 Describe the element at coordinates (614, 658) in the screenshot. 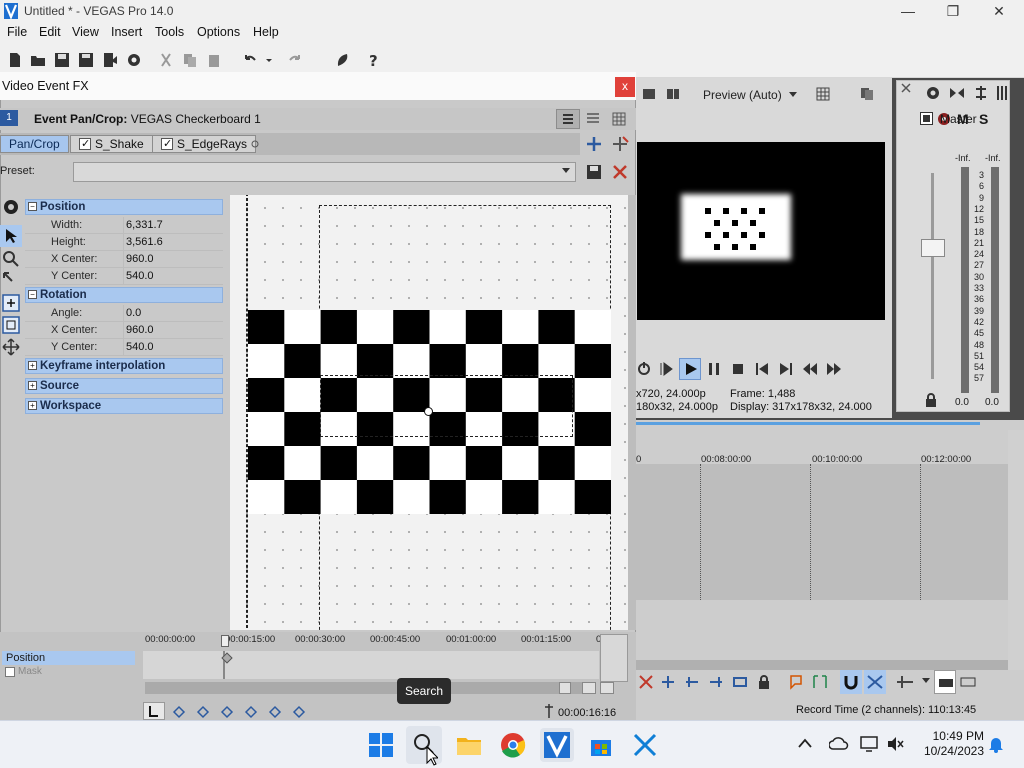

I see `kf-vertical-scroll` at that location.